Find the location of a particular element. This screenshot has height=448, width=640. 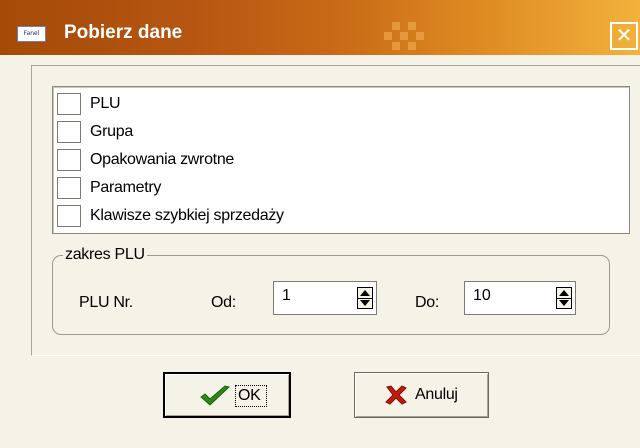

list-item-label: Grupa is located at coordinates (111, 131).